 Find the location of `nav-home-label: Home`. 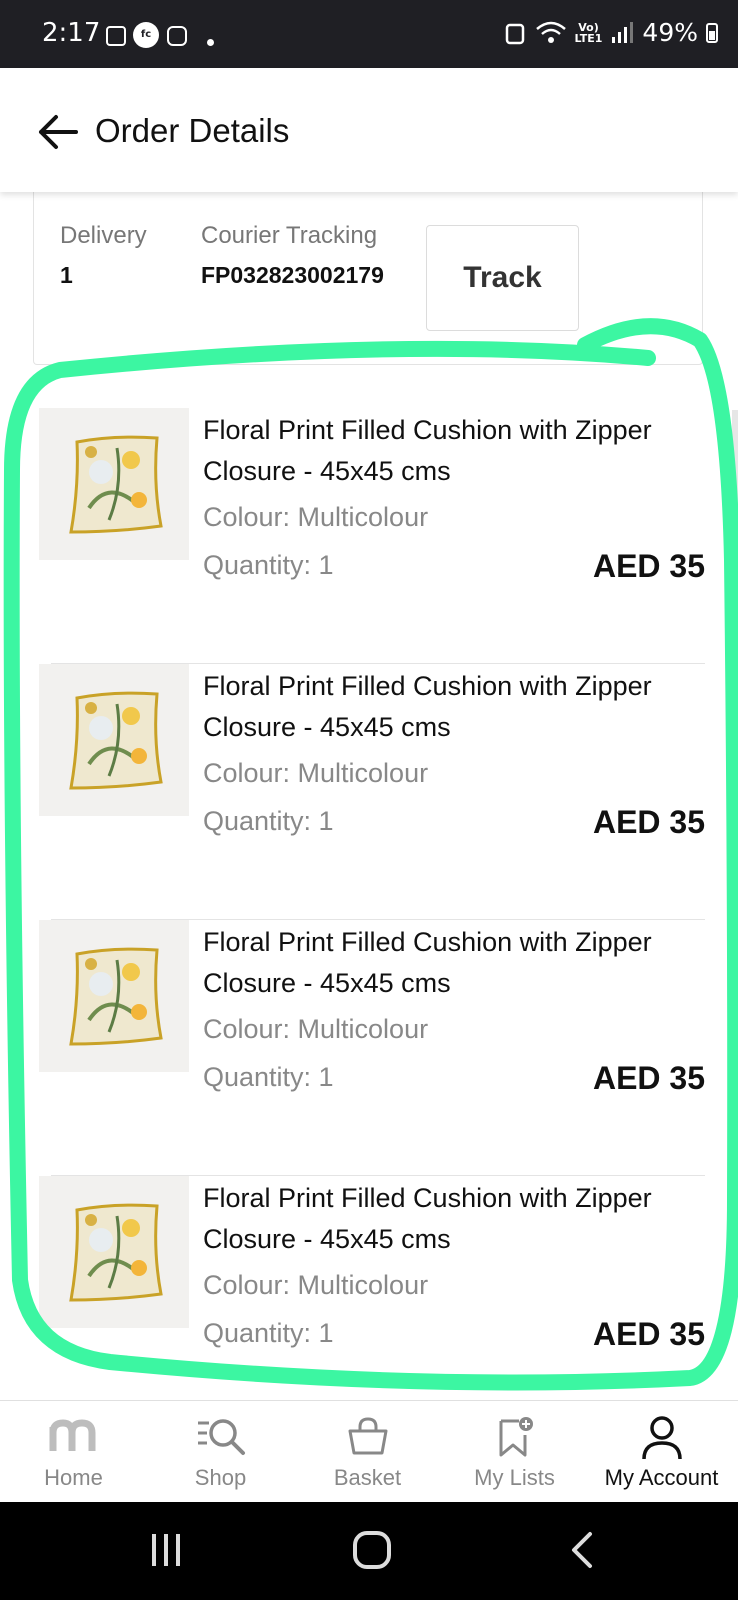

nav-home-label: Home is located at coordinates (73, 1477).